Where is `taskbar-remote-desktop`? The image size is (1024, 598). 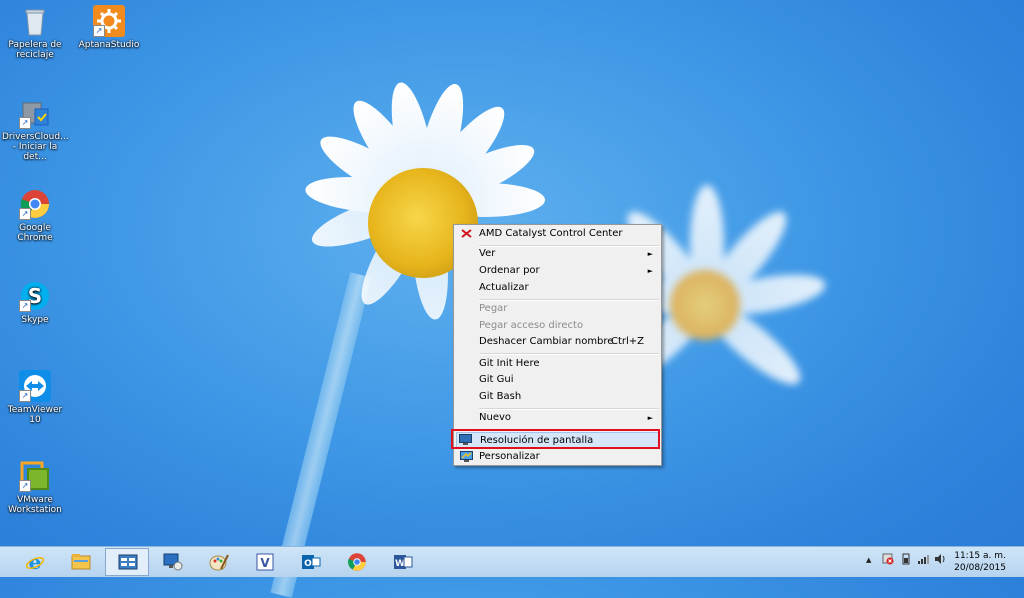
taskbar-remote-desktop is located at coordinates (173, 562).